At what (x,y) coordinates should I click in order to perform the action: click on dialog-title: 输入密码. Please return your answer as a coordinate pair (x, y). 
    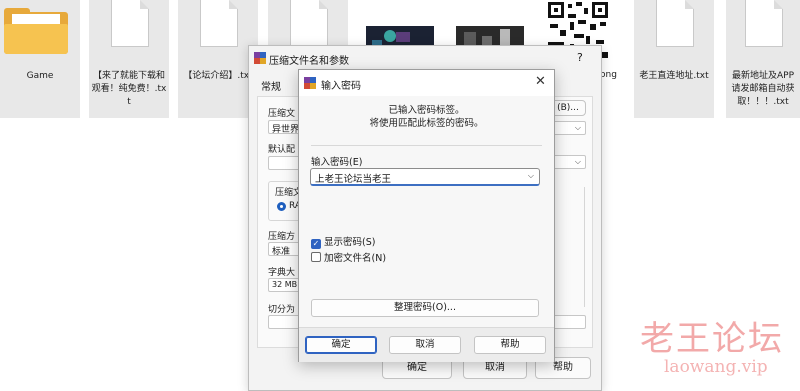
    Looking at the image, I should click on (341, 86).